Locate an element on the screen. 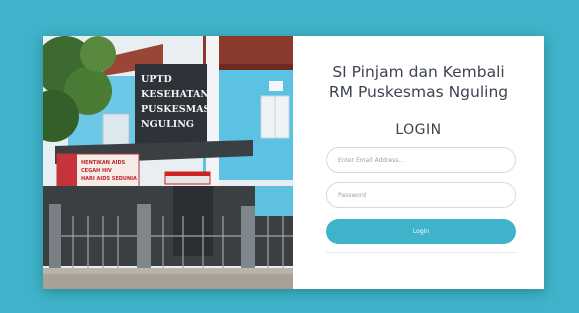  divider is located at coordinates (421, 252).